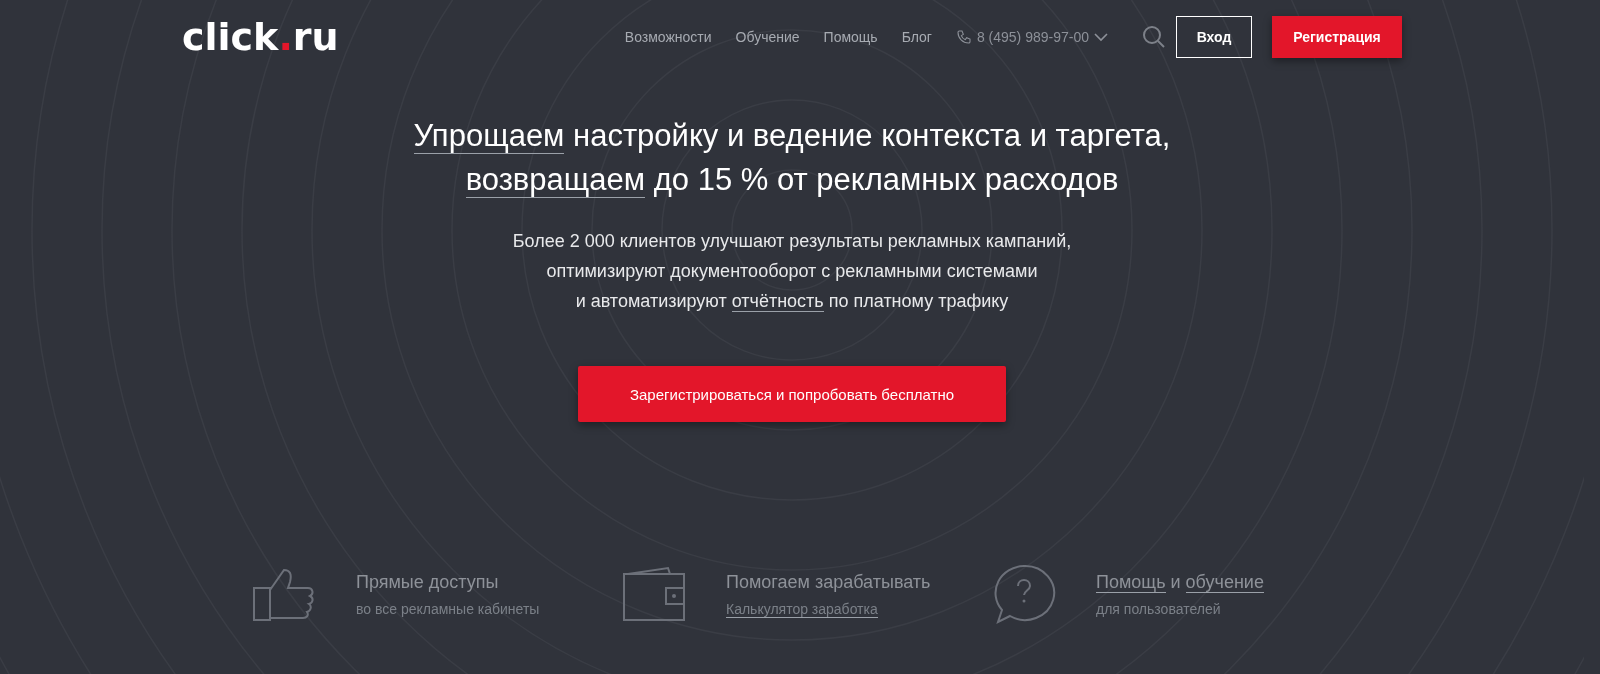 The image size is (1600, 674). What do you see at coordinates (1032, 37) in the screenshot?
I see `phone-number: 8 (495) 989-97-00` at bounding box center [1032, 37].